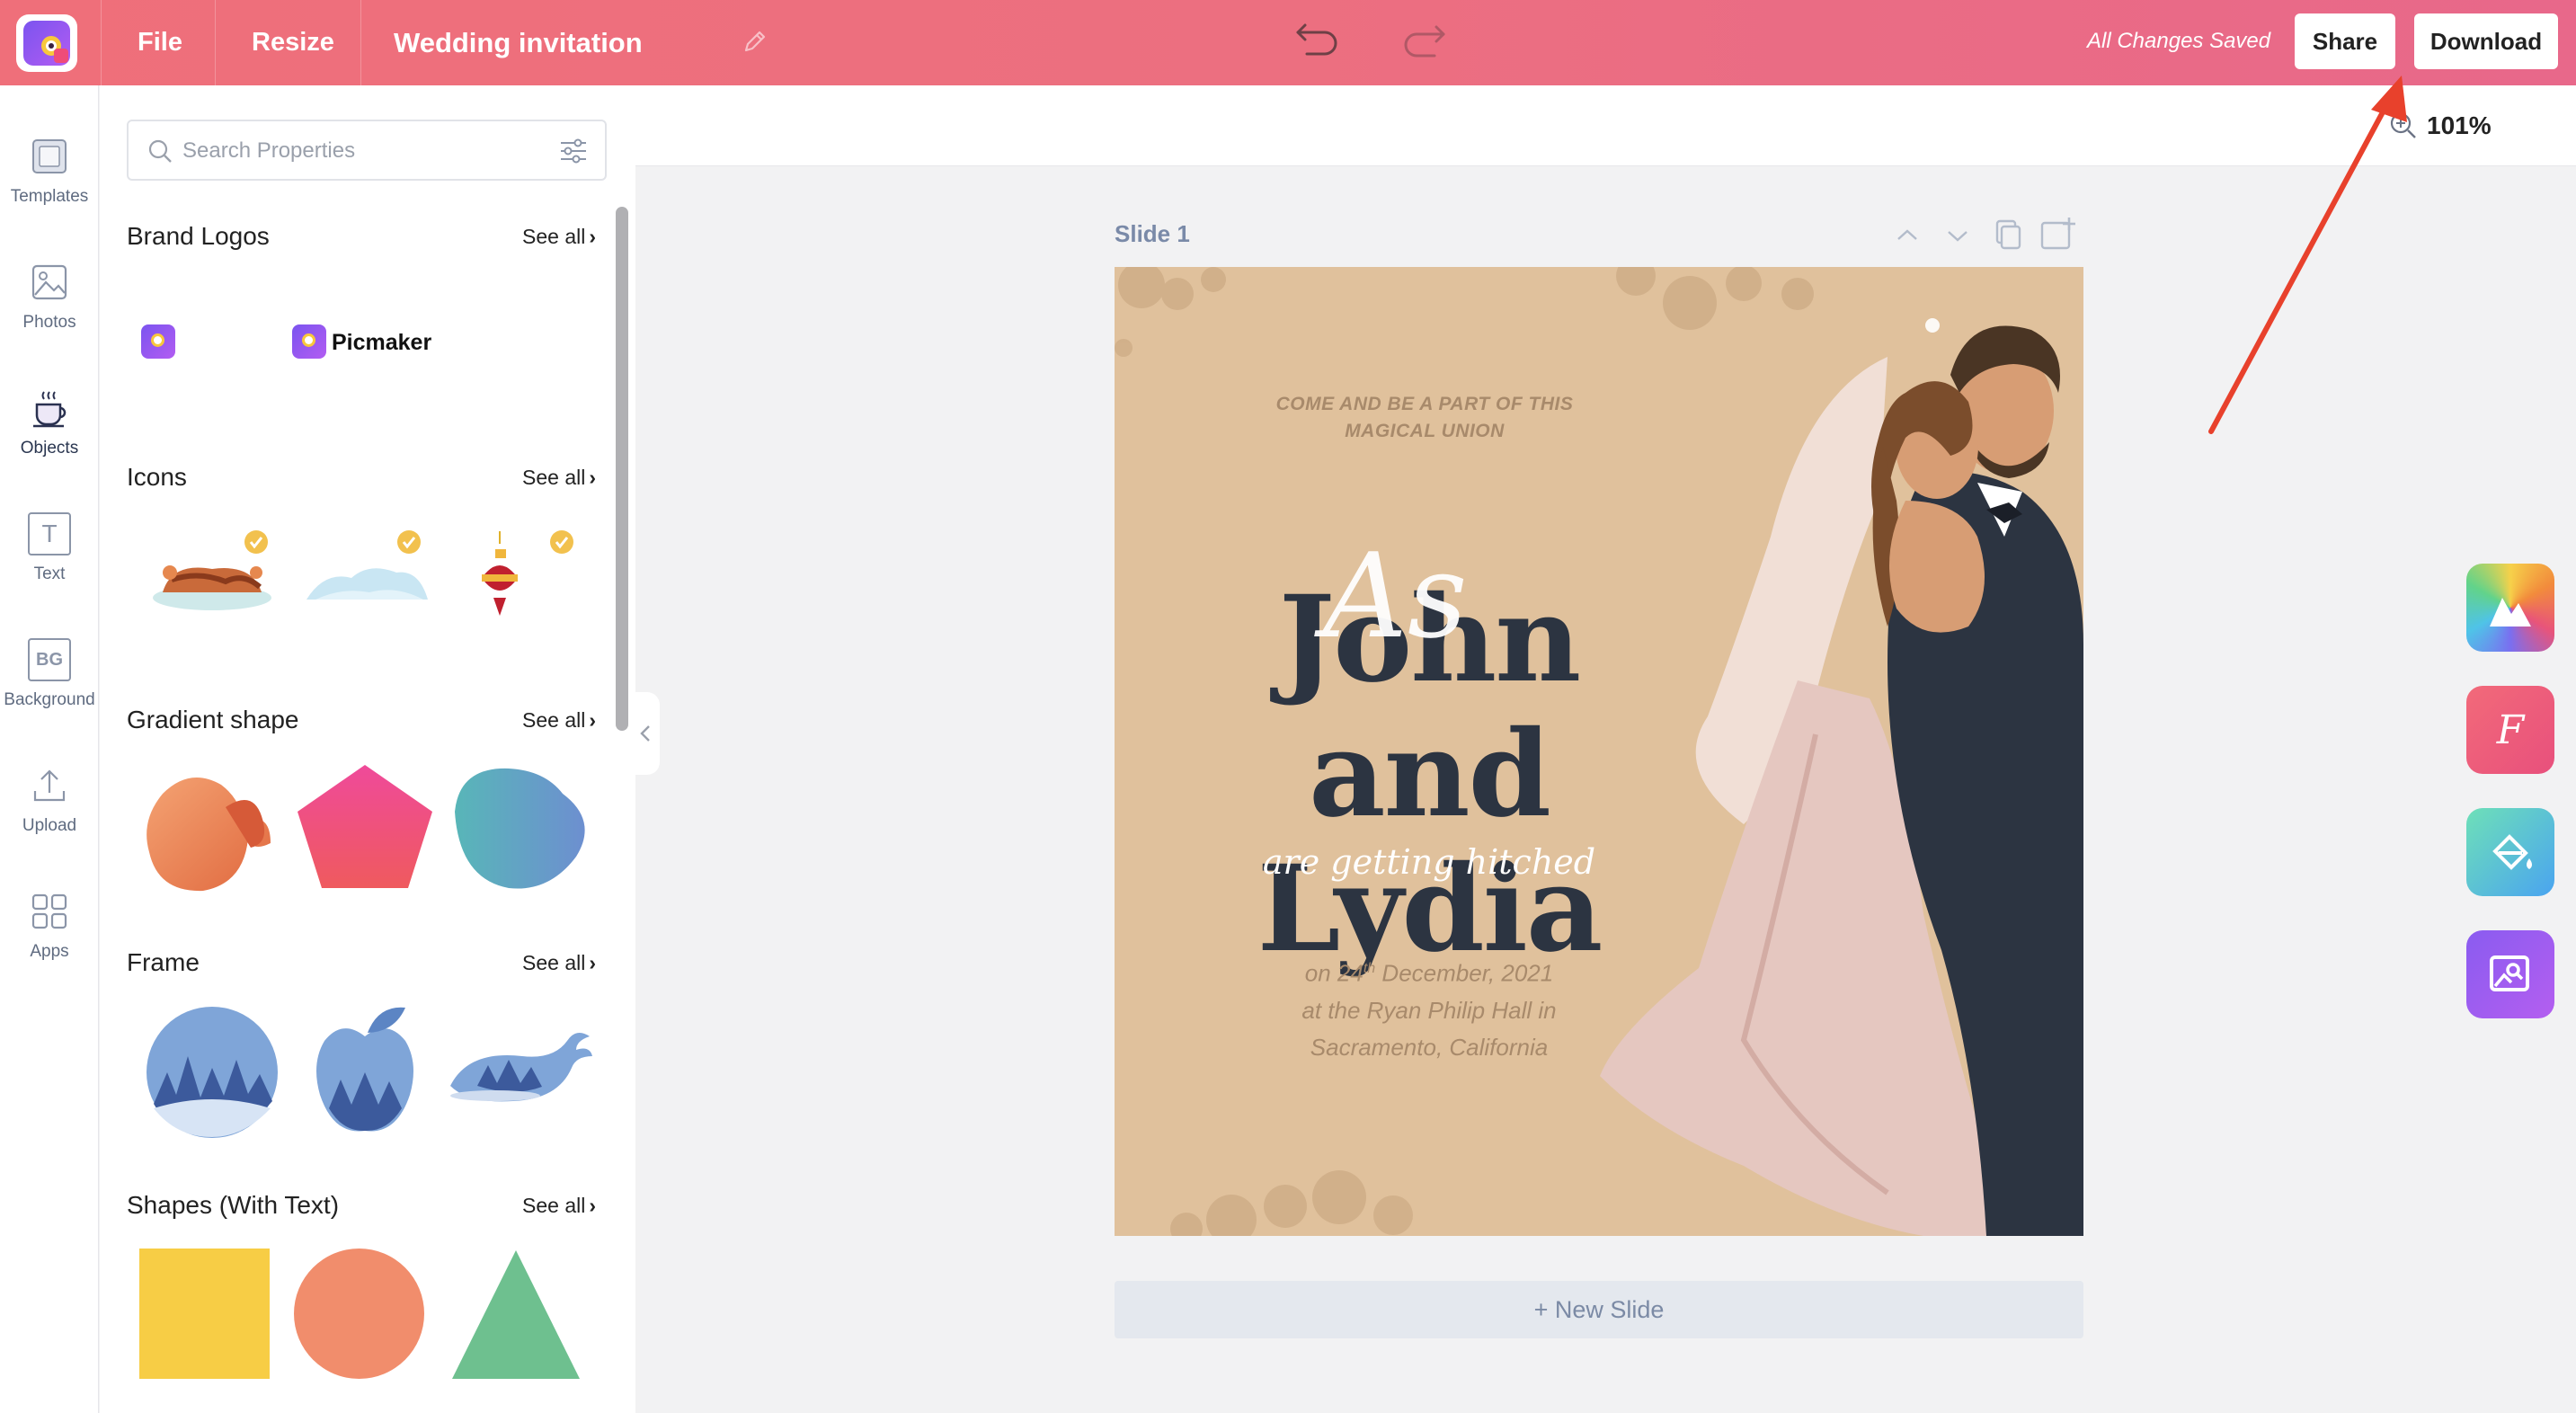 Image resolution: width=2576 pixels, height=1413 pixels. I want to click on chevron-down-icon, so click(1957, 235).